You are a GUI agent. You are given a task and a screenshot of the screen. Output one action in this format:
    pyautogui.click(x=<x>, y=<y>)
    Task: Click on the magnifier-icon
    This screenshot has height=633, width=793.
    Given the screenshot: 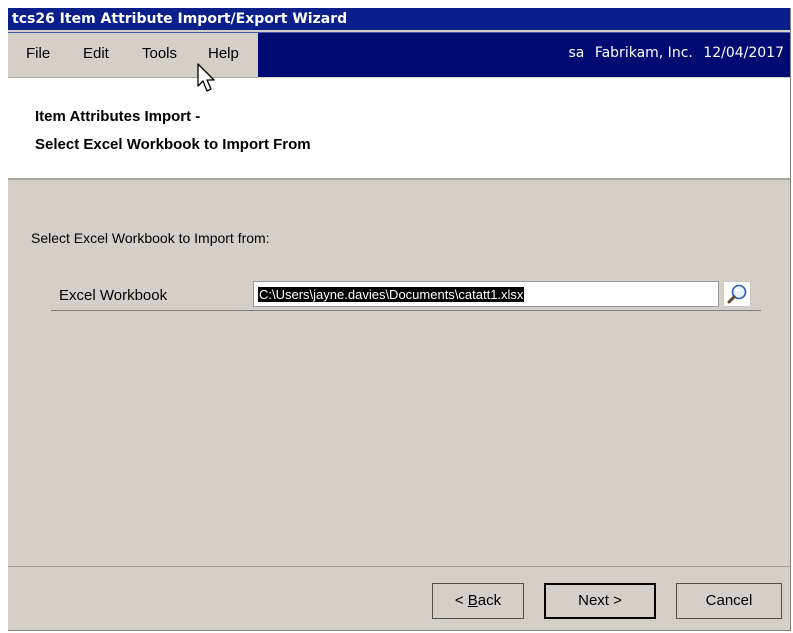 What is the action you would take?
    pyautogui.click(x=737, y=294)
    